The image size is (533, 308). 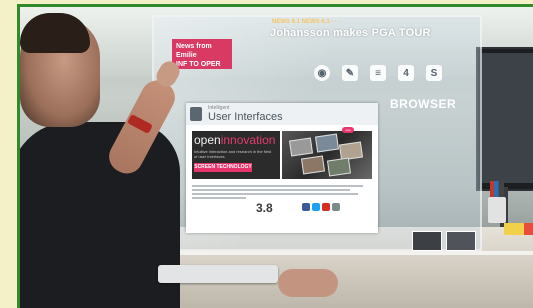 I want to click on facebook-icon, so click(x=306, y=207).